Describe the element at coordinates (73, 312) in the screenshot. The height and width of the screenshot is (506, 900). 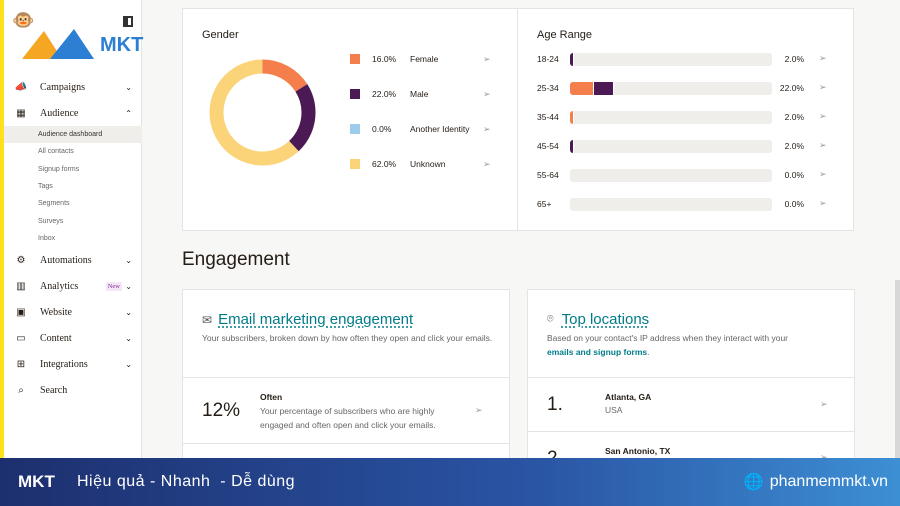
I see `sidebar-item-website: ▣ Website ⌄` at that location.